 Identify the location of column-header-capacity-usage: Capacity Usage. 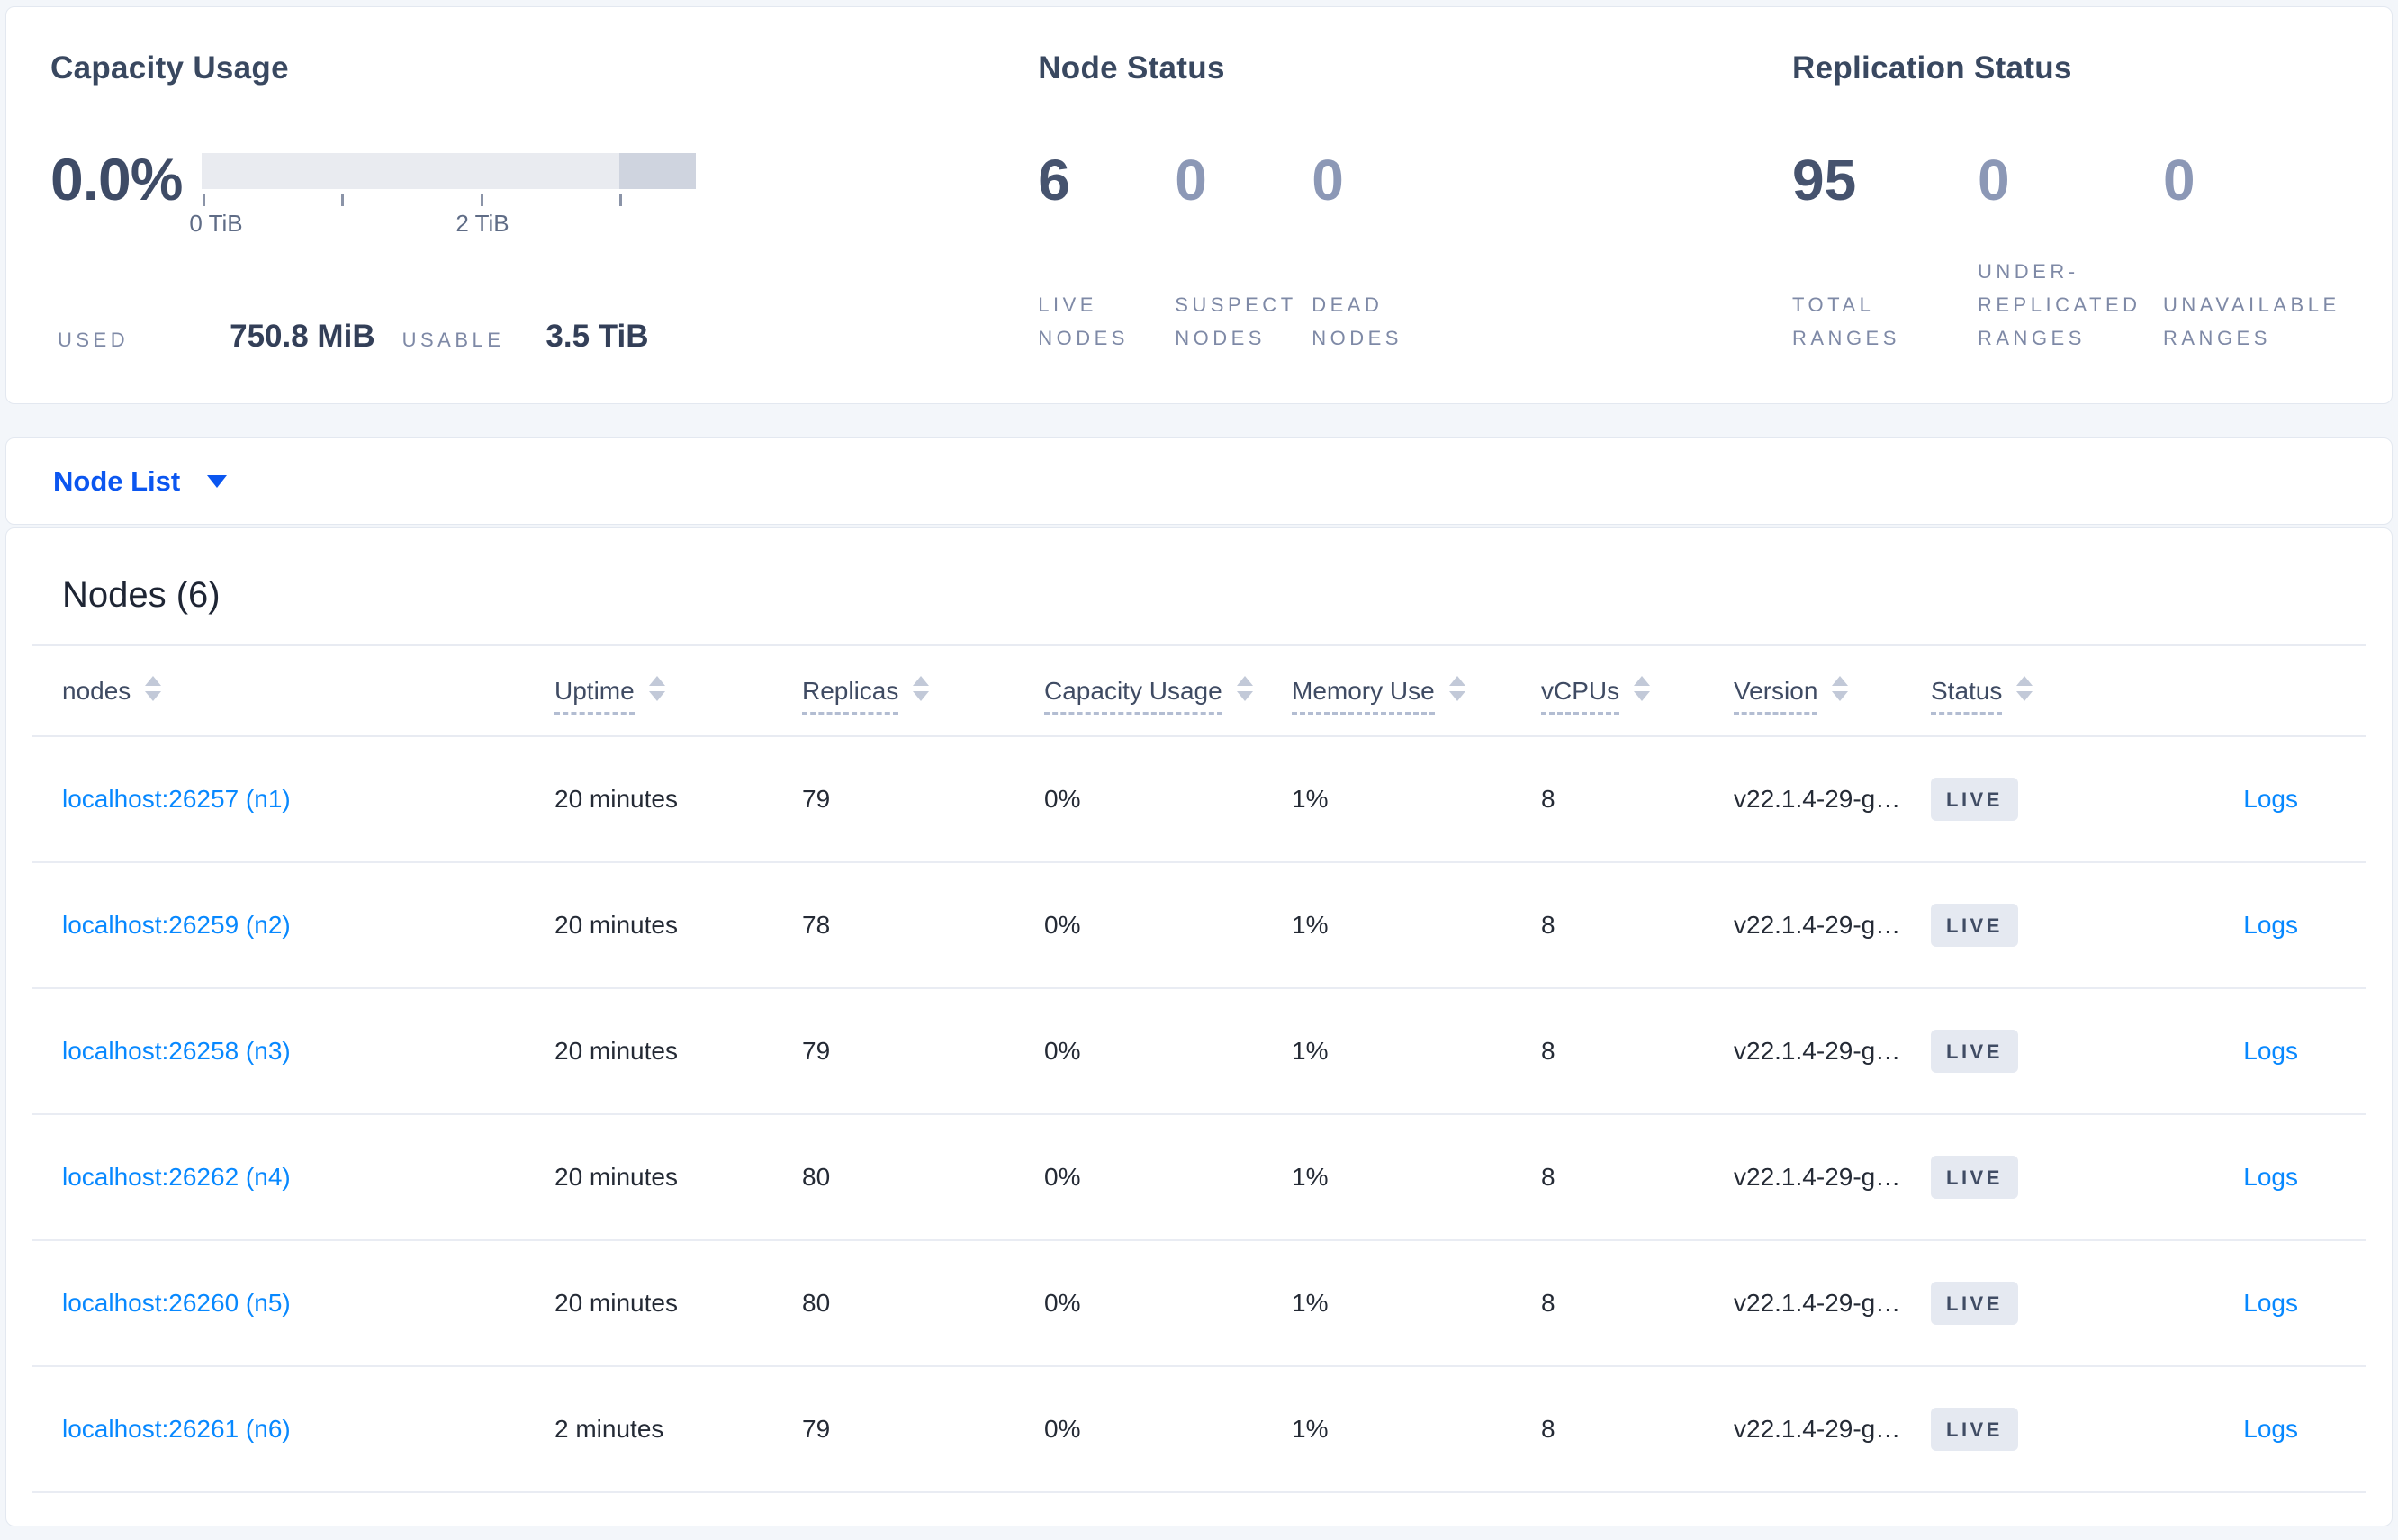
(1168, 691).